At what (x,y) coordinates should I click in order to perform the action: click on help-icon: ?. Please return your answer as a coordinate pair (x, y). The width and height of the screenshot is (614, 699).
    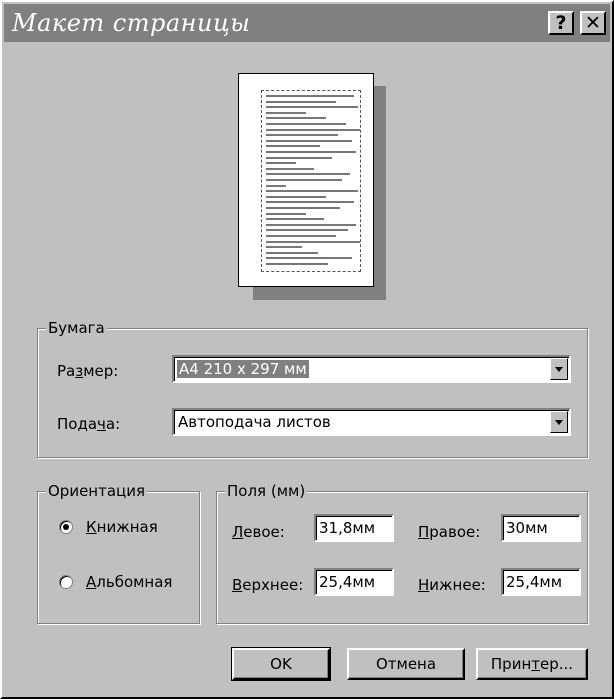
    Looking at the image, I should click on (561, 22).